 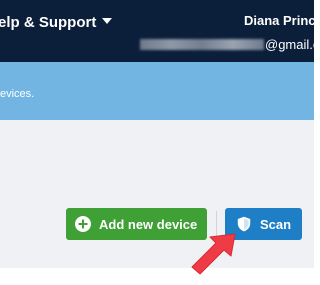 What do you see at coordinates (17, 94) in the screenshot?
I see `banner-text: evices.` at bounding box center [17, 94].